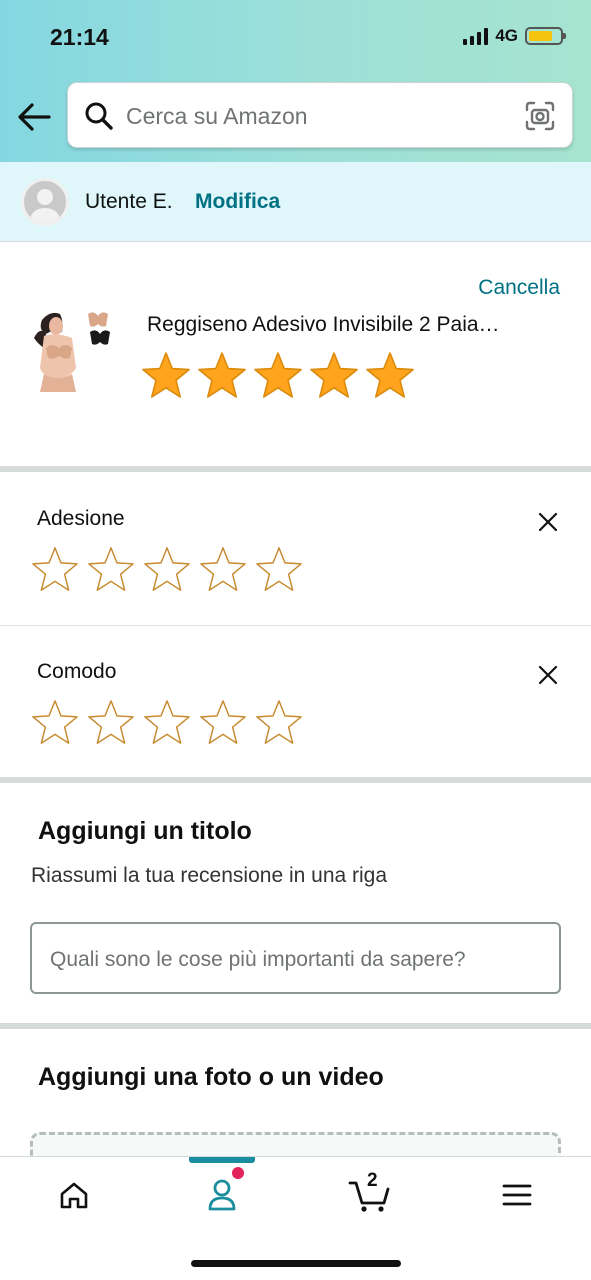  What do you see at coordinates (372, 1180) in the screenshot?
I see `cart-count: 2` at bounding box center [372, 1180].